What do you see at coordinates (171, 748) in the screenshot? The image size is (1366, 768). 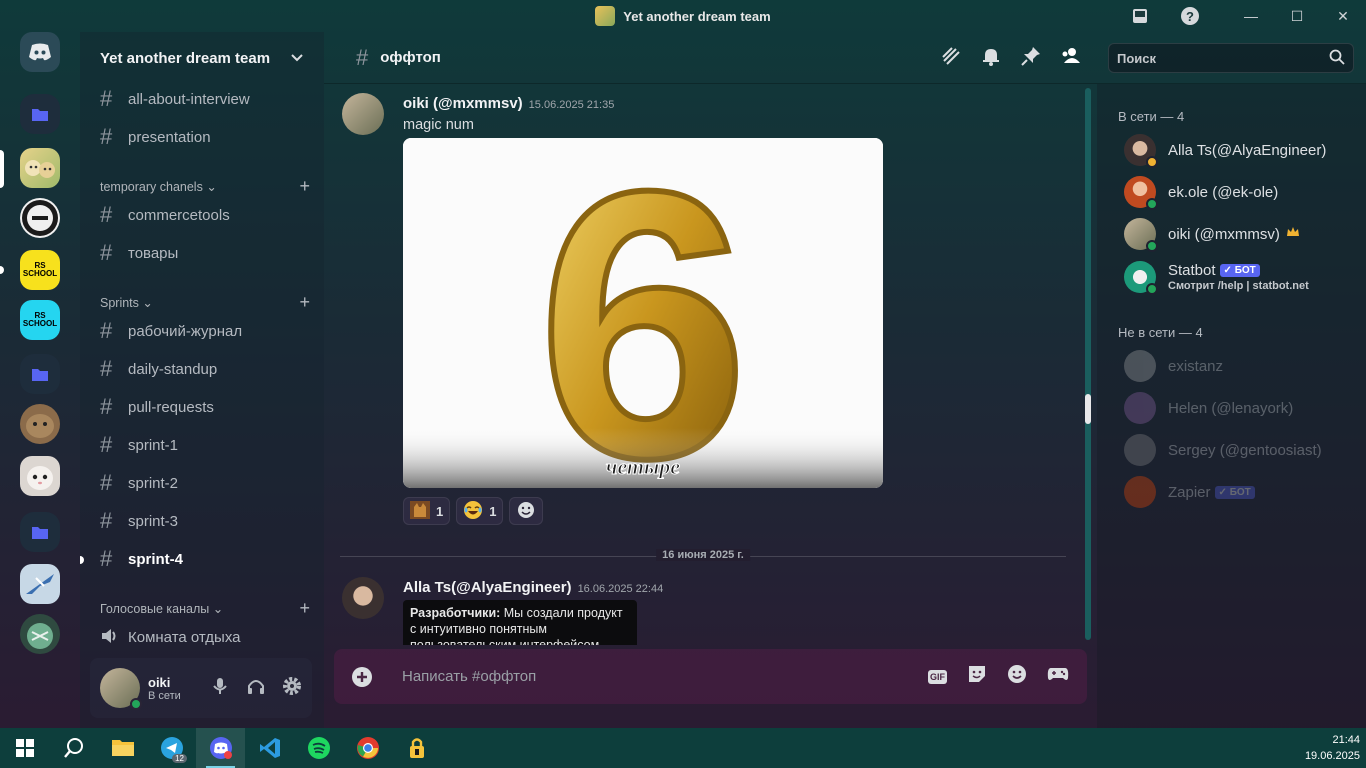 I see `telegram-icon: 12` at bounding box center [171, 748].